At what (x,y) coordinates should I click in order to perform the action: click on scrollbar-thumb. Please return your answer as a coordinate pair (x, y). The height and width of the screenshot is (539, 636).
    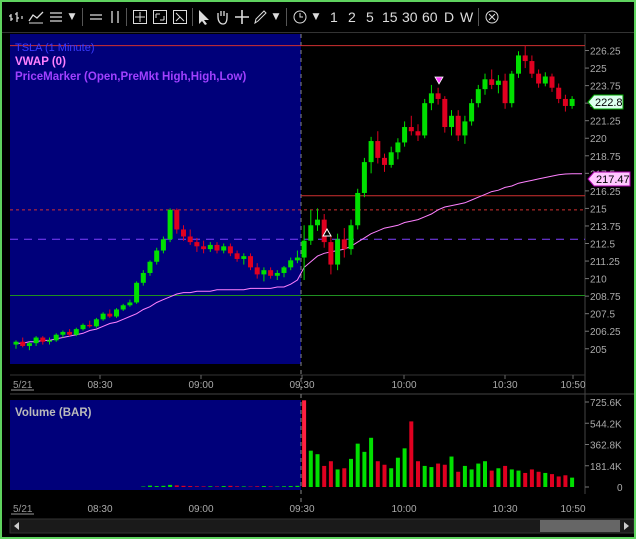
    Looking at the image, I should click on (580, 526).